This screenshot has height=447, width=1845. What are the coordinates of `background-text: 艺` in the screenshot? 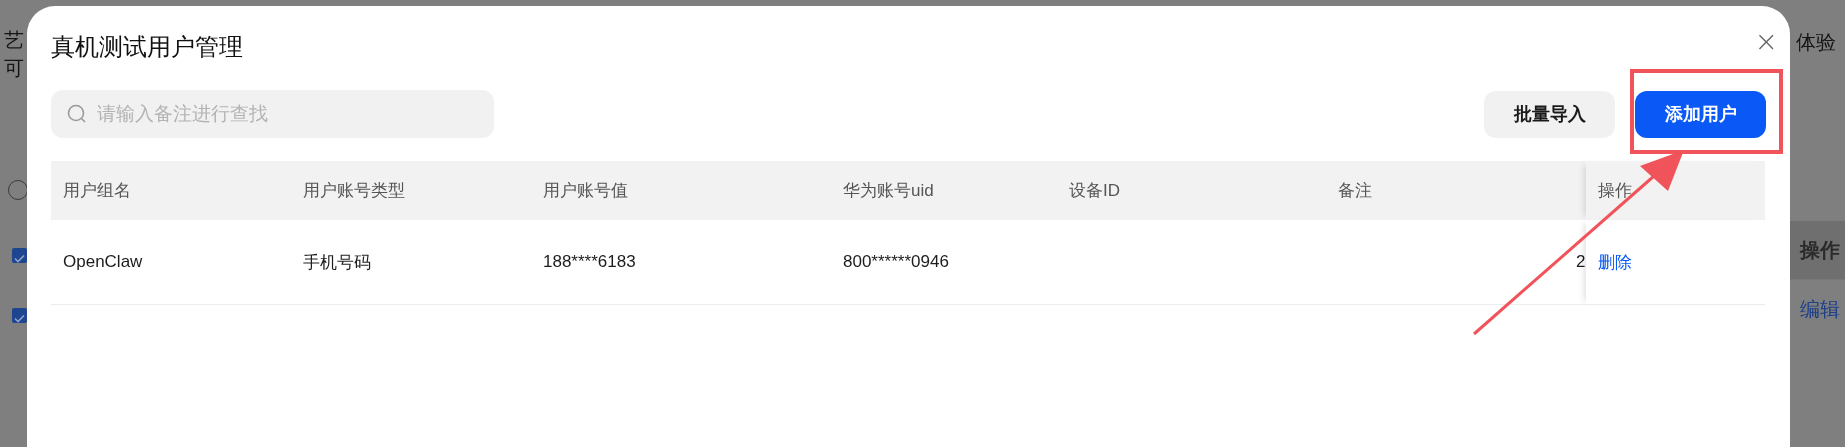 It's located at (14, 40).